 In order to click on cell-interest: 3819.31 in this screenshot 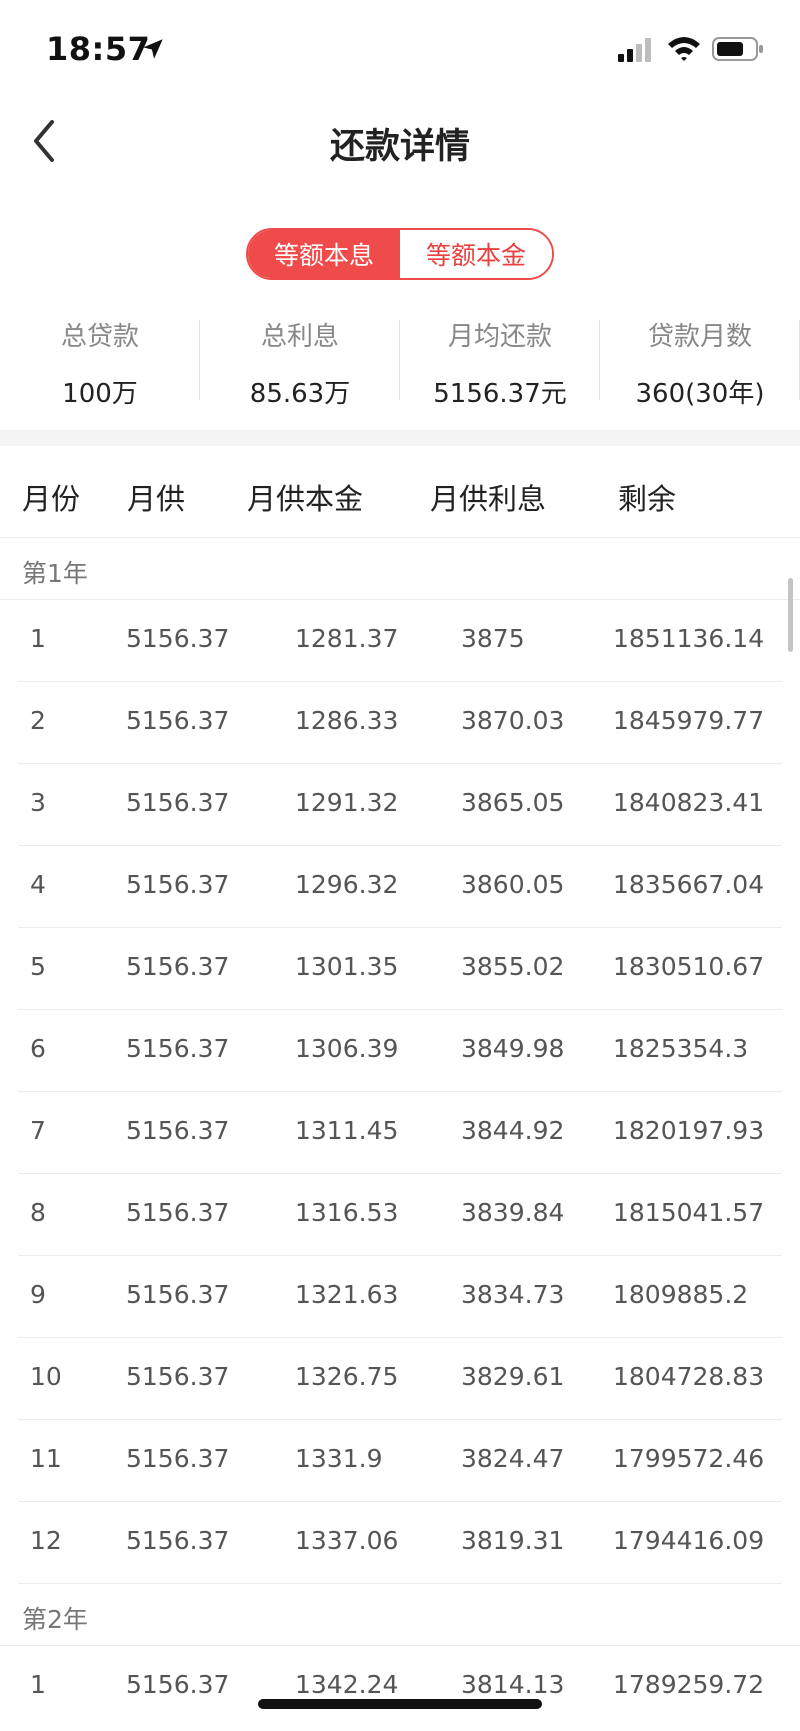, I will do `click(513, 1540)`.